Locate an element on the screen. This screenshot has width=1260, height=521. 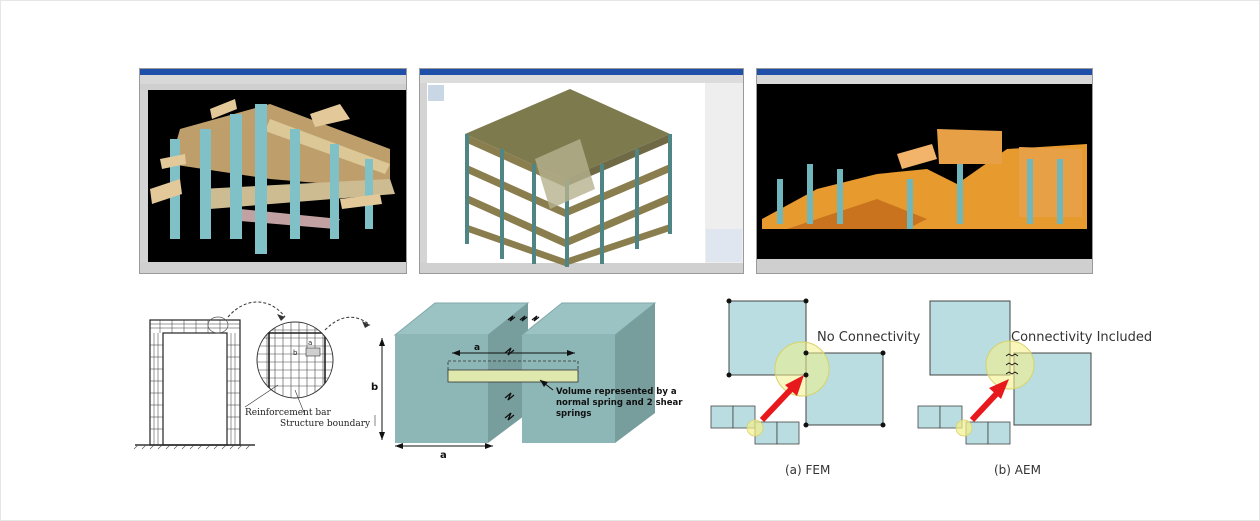
screenshot-collapse-analysis is located at coordinates (273, 171).